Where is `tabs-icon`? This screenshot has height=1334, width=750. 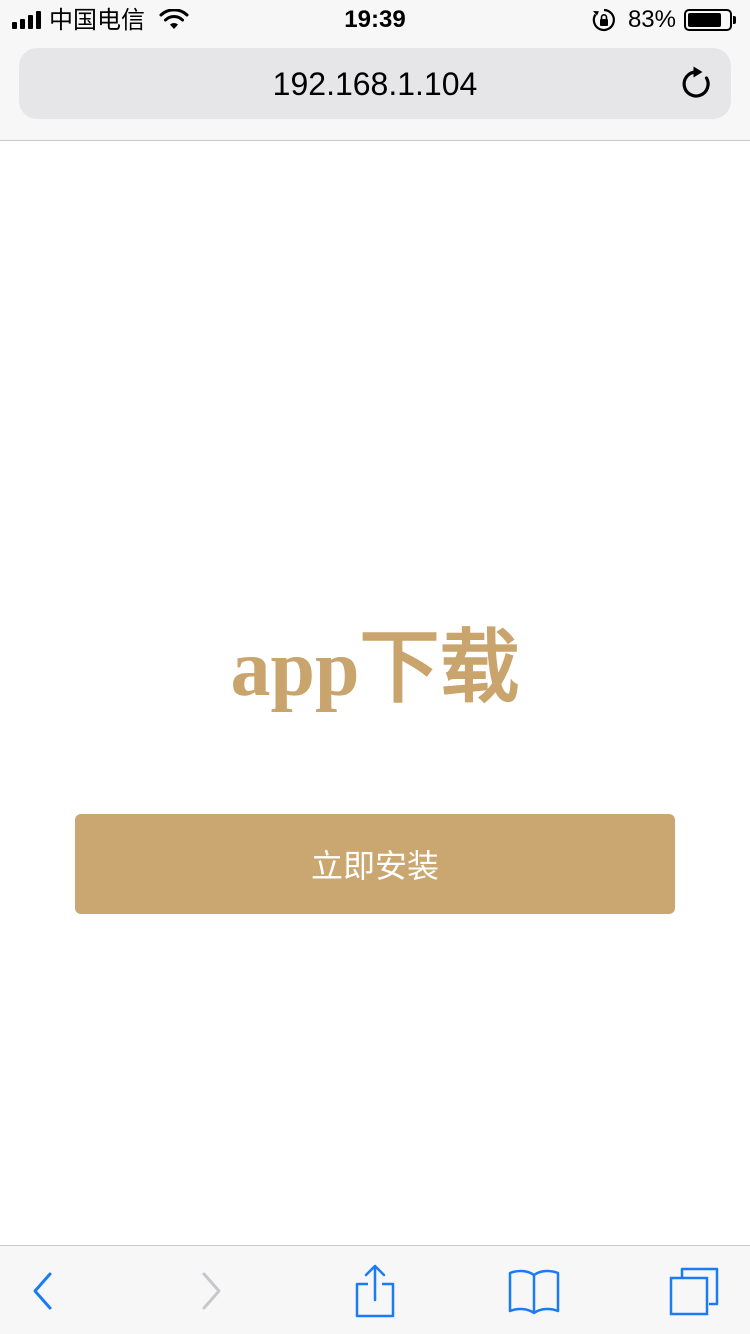
tabs-icon is located at coordinates (694, 1291).